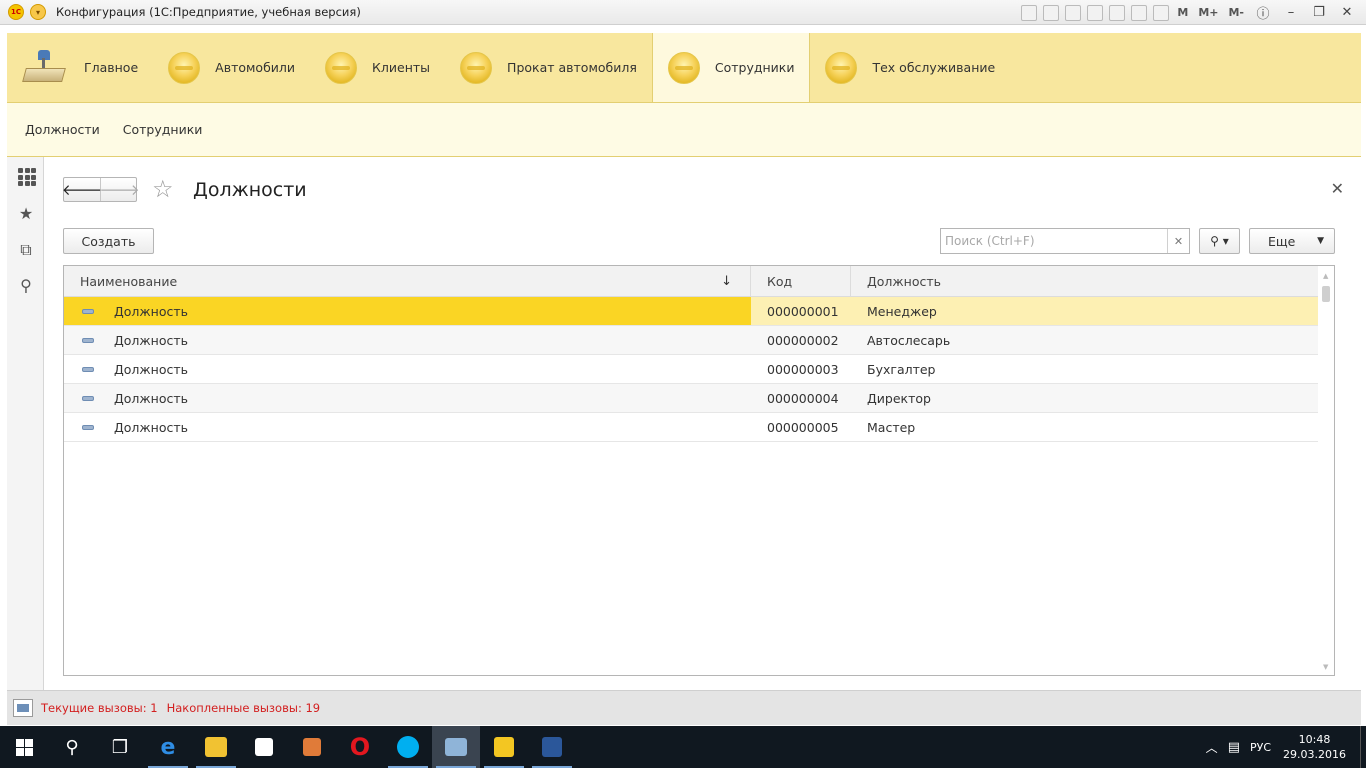  Describe the element at coordinates (24, 747) in the screenshot. I see `windows-start-icon` at that location.